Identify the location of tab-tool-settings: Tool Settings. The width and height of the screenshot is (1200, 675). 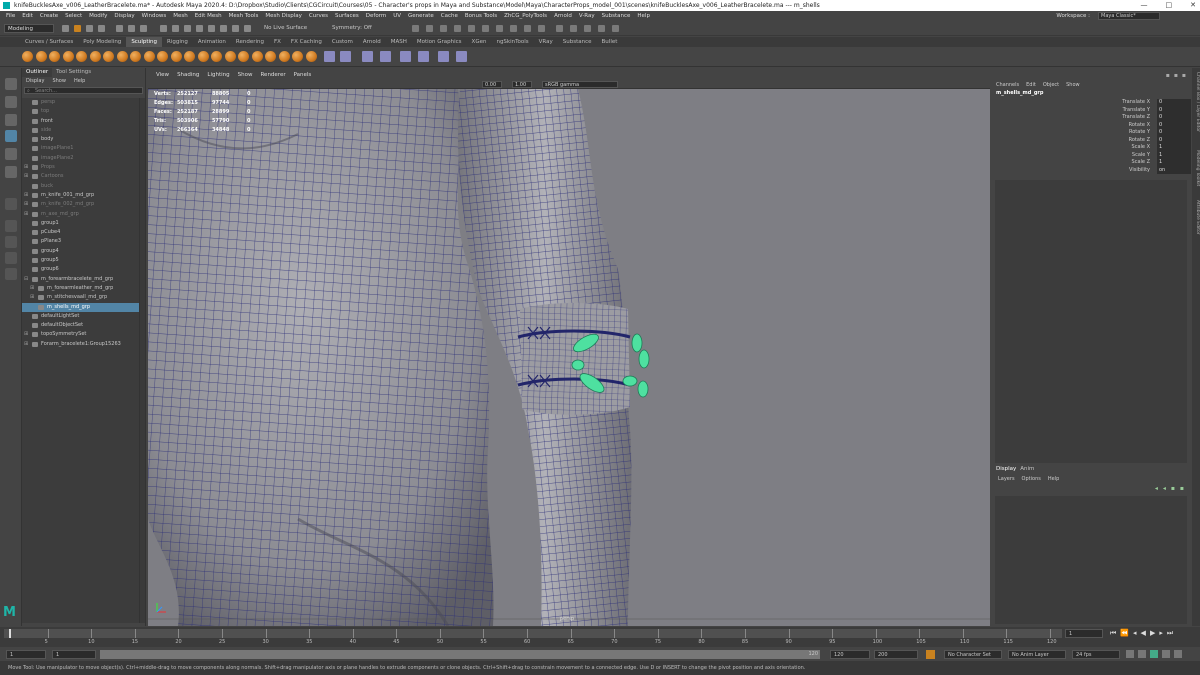
(73, 72).